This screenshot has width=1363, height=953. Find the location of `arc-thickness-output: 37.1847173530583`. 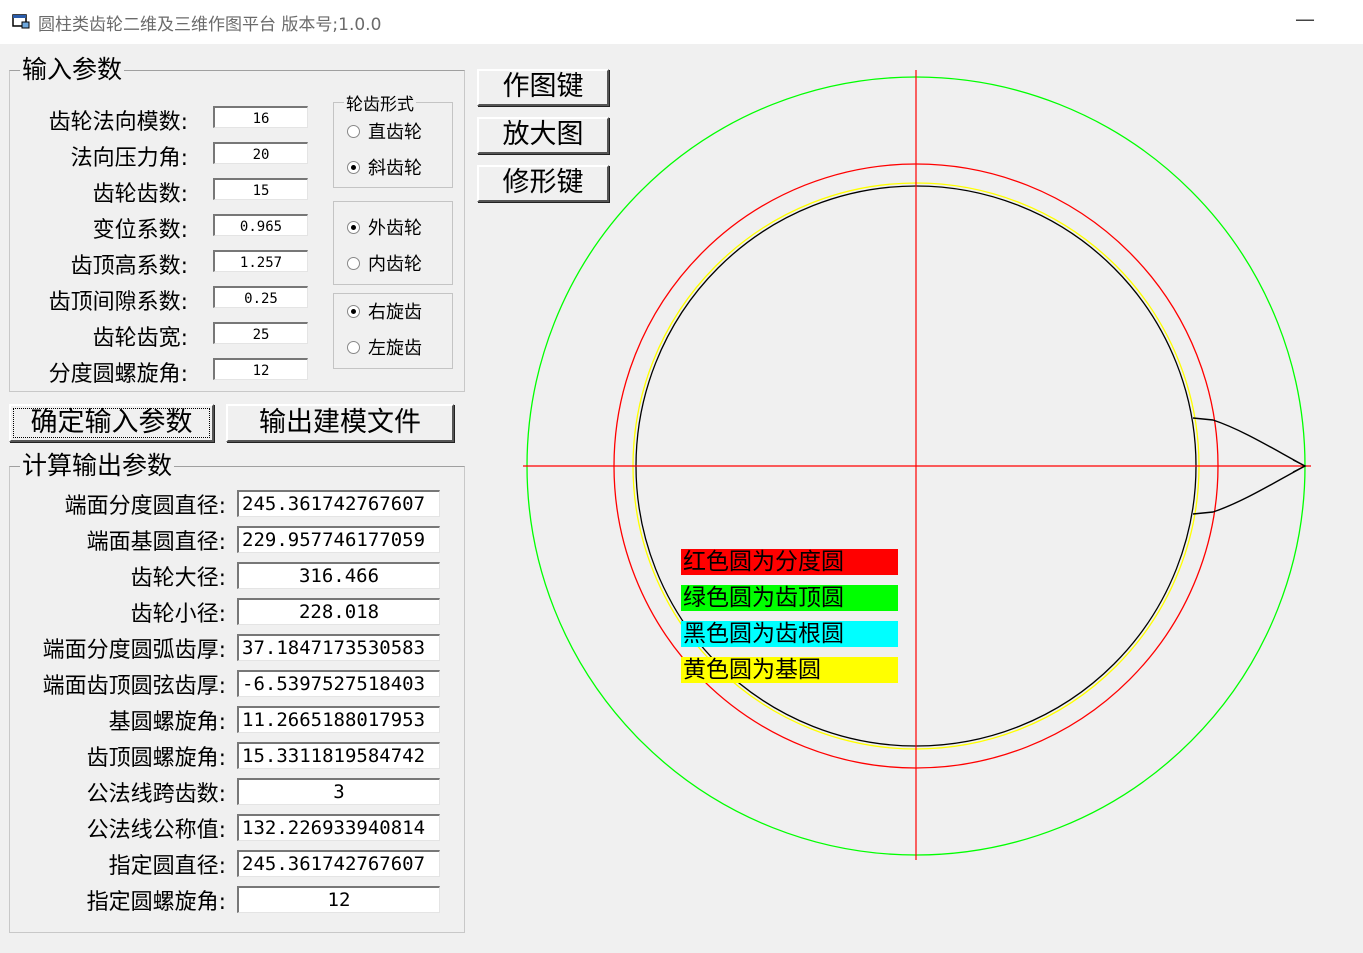

arc-thickness-output: 37.1847173530583 is located at coordinates (338, 647).